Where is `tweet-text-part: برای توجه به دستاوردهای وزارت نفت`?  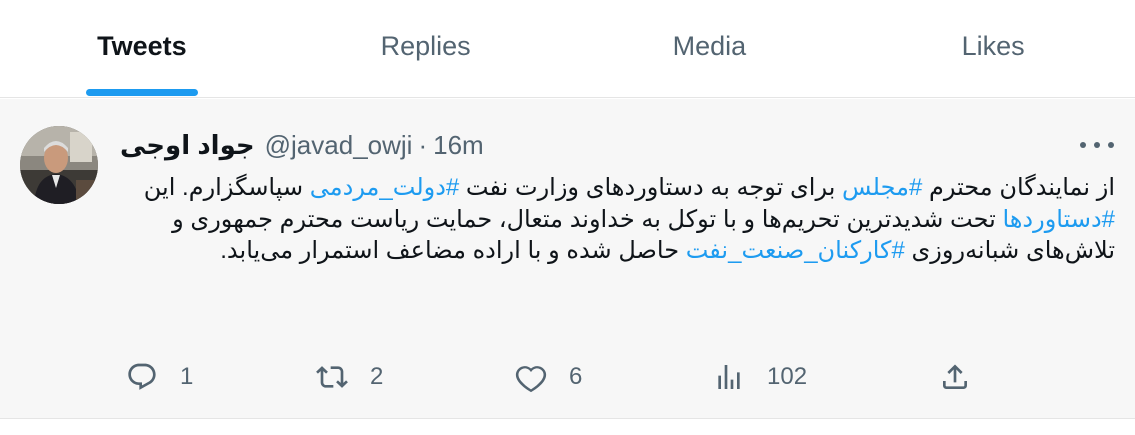
tweet-text-part: برای توجه به دستاوردهای وزارت نفت is located at coordinates (651, 187).